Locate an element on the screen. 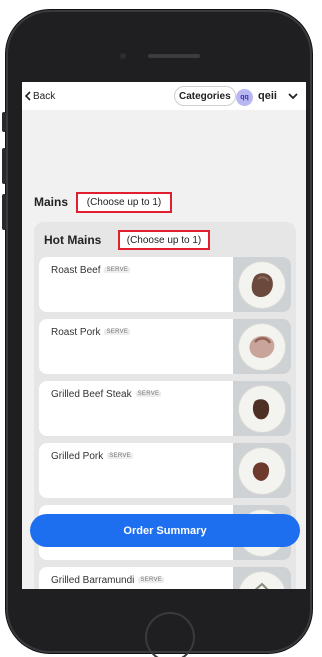 The height and width of the screenshot is (657, 322). back-button: Back is located at coordinates (38, 96).